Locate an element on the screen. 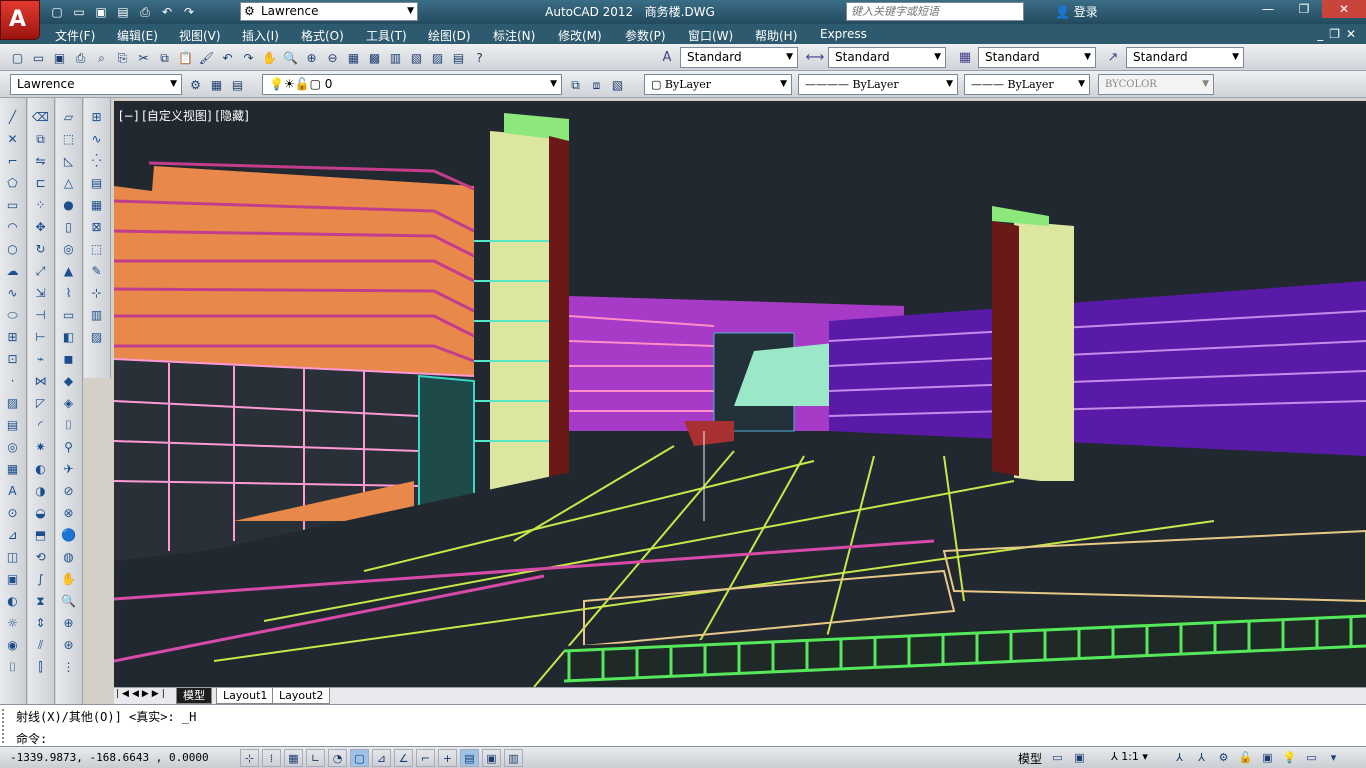  camera-icon: ⌷ is located at coordinates (12, 667).